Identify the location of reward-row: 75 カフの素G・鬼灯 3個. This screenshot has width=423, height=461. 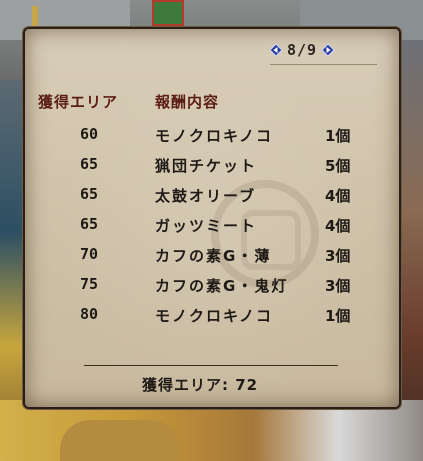
(211, 286).